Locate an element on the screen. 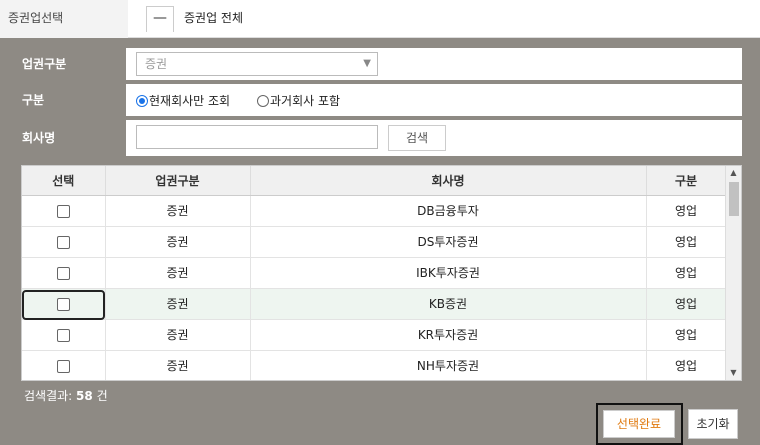  radio-unchecked-icon is located at coordinates (263, 101).